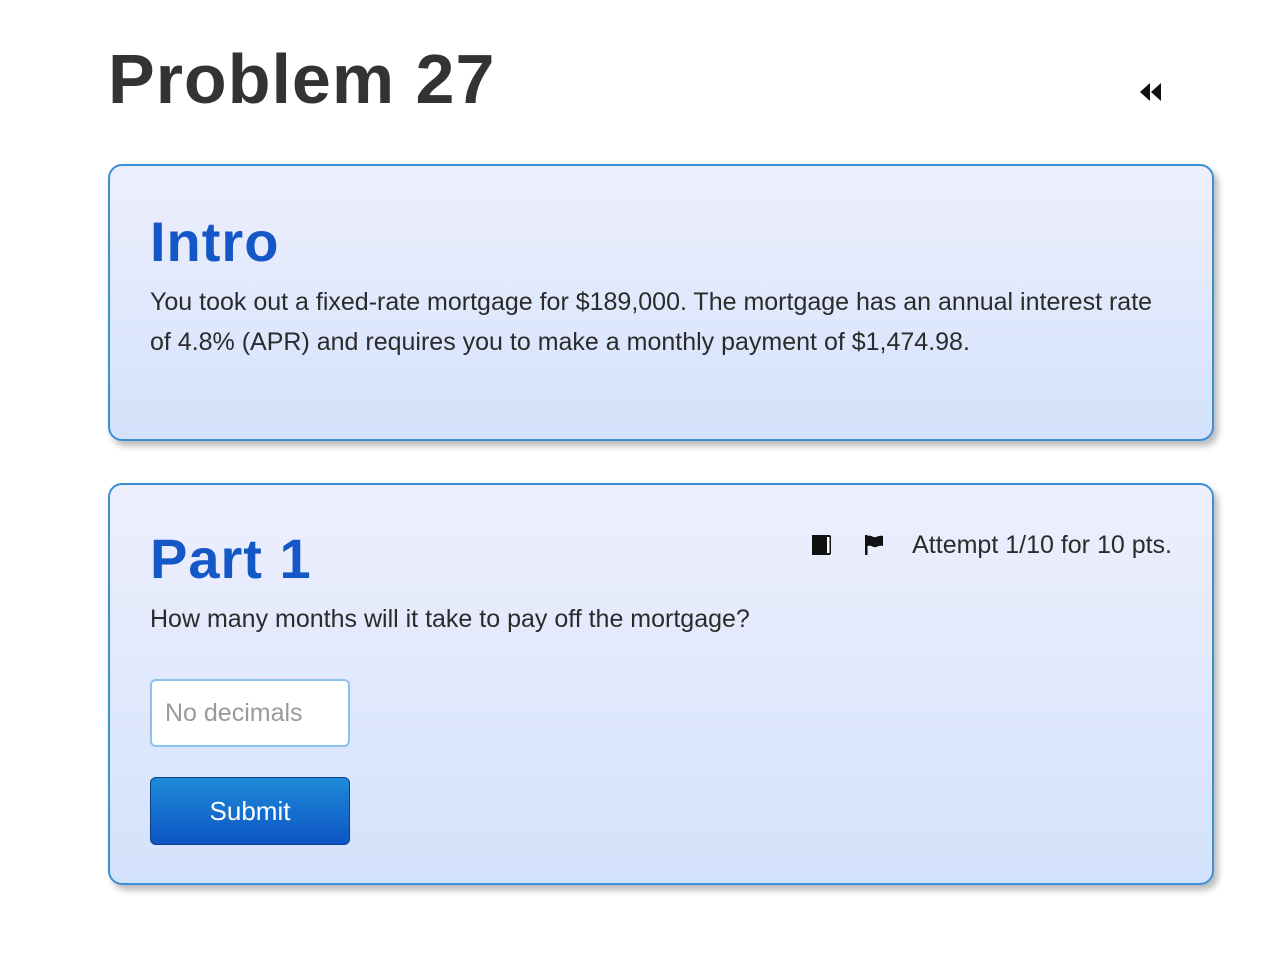  I want to click on flag-icon, so click(874, 545).